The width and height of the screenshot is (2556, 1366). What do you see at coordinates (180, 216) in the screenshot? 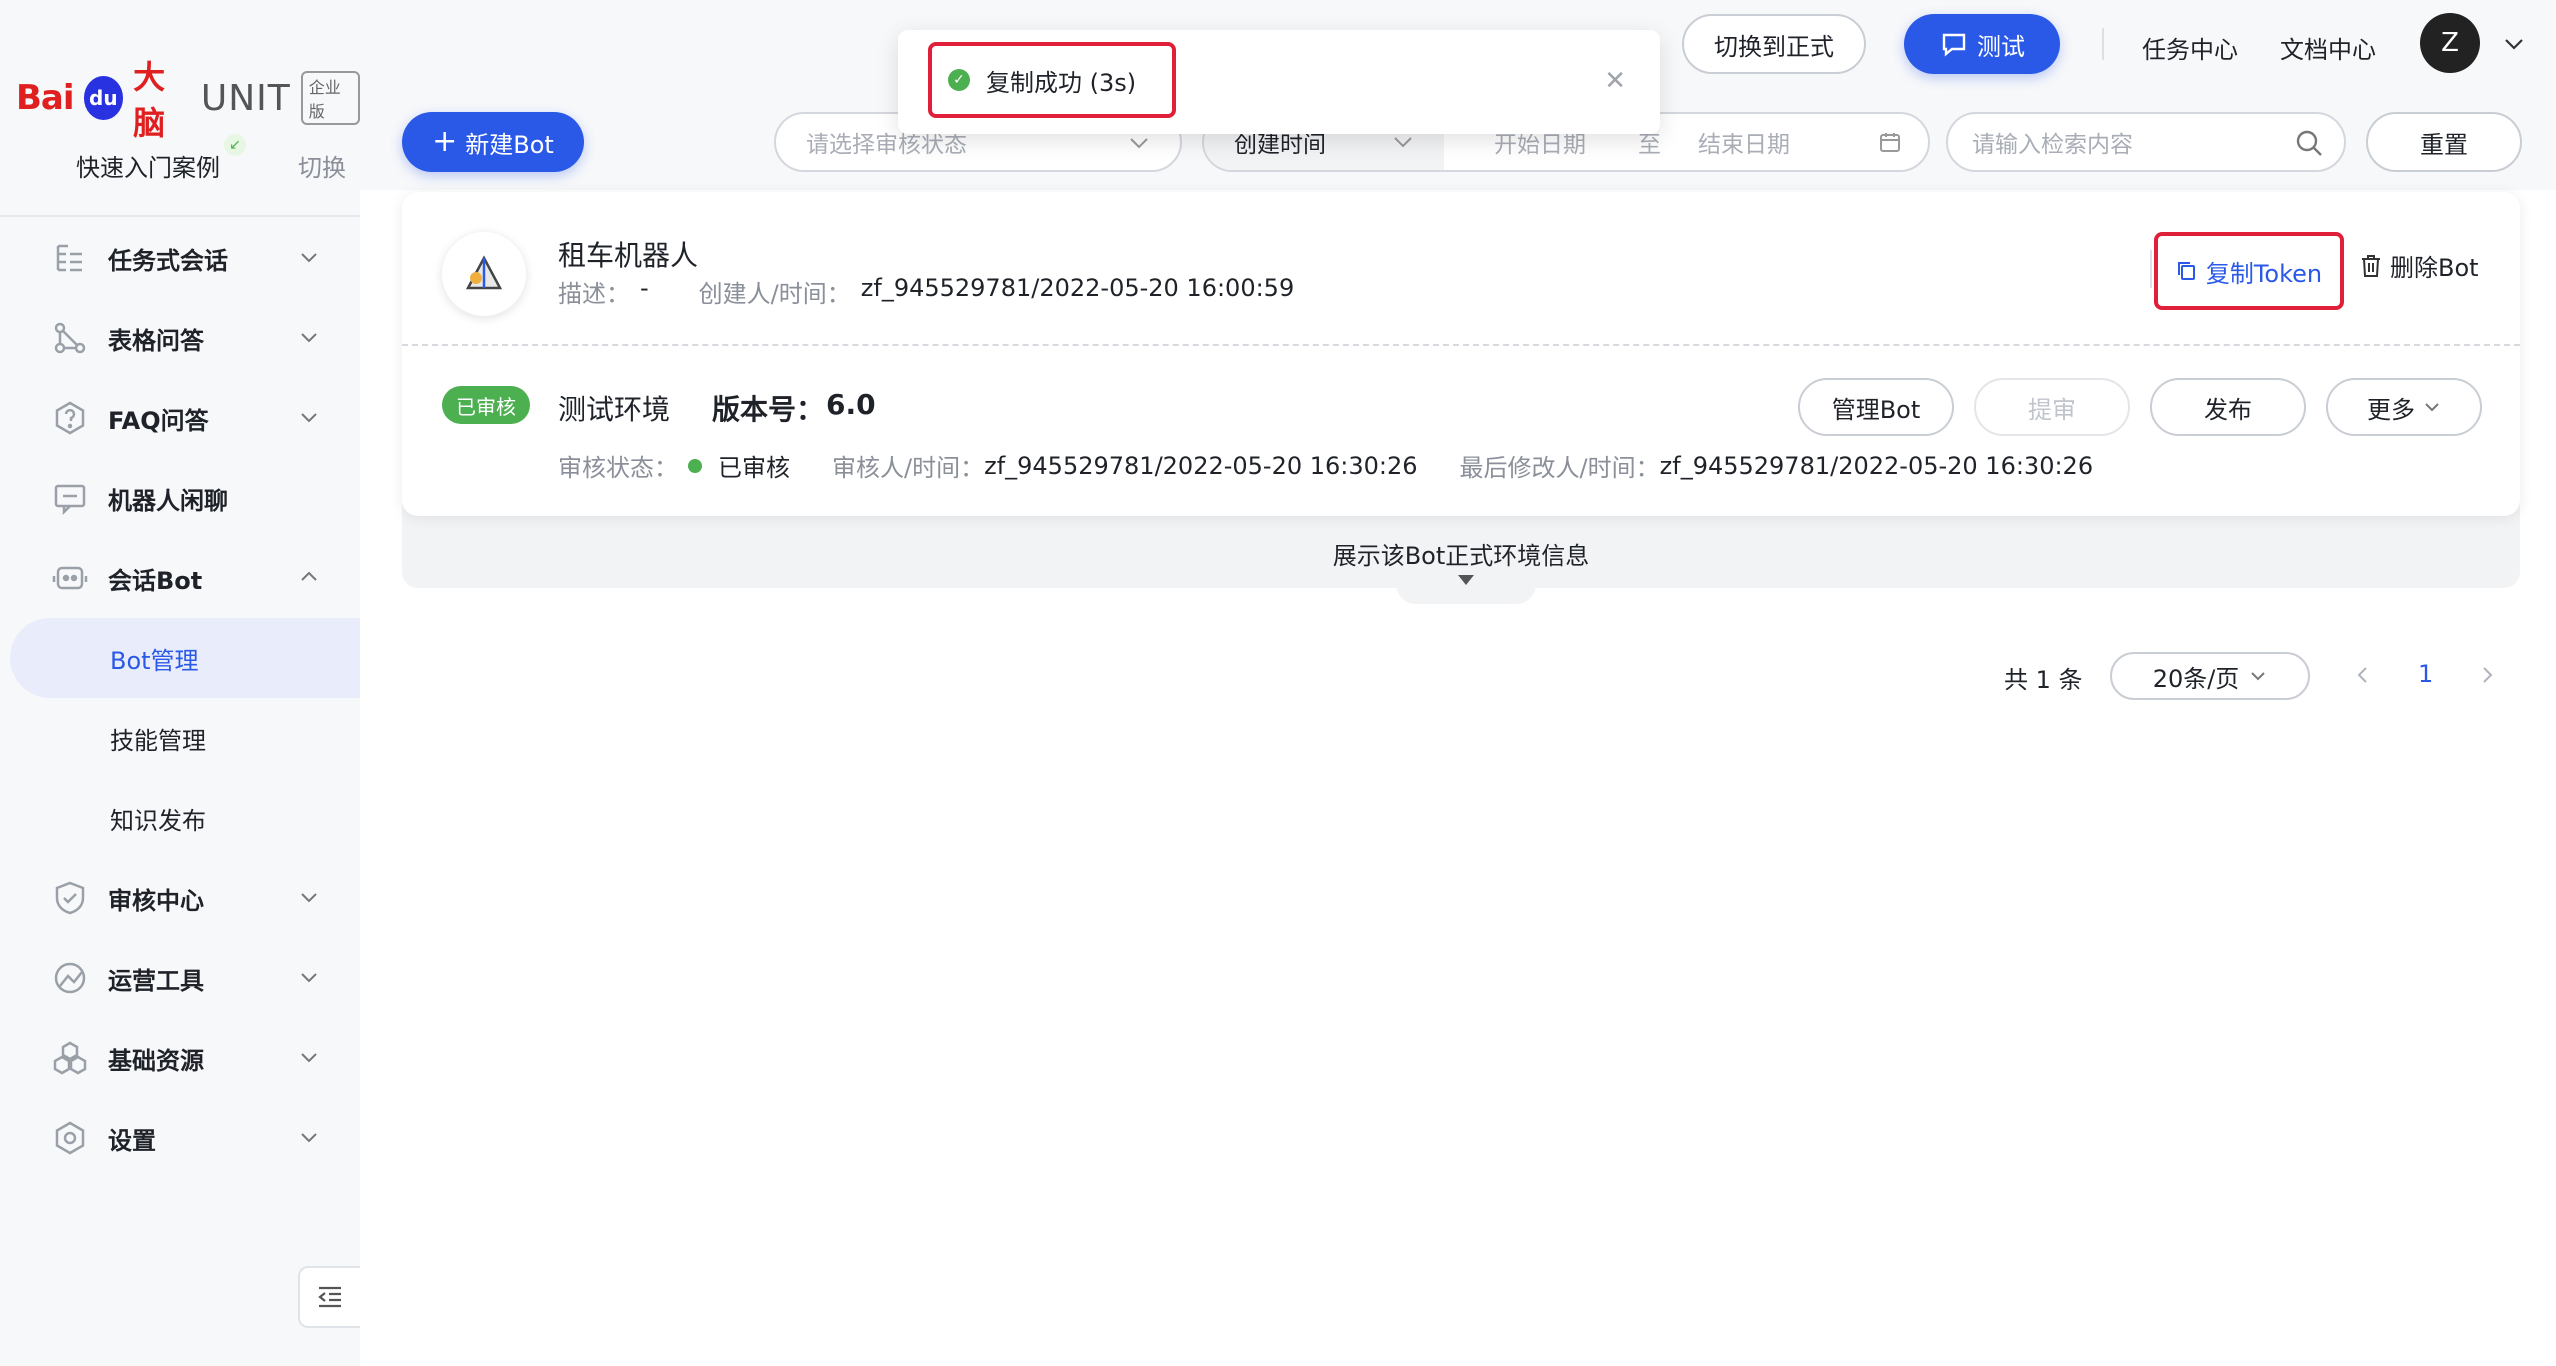
I see `sidebar-divider` at bounding box center [180, 216].